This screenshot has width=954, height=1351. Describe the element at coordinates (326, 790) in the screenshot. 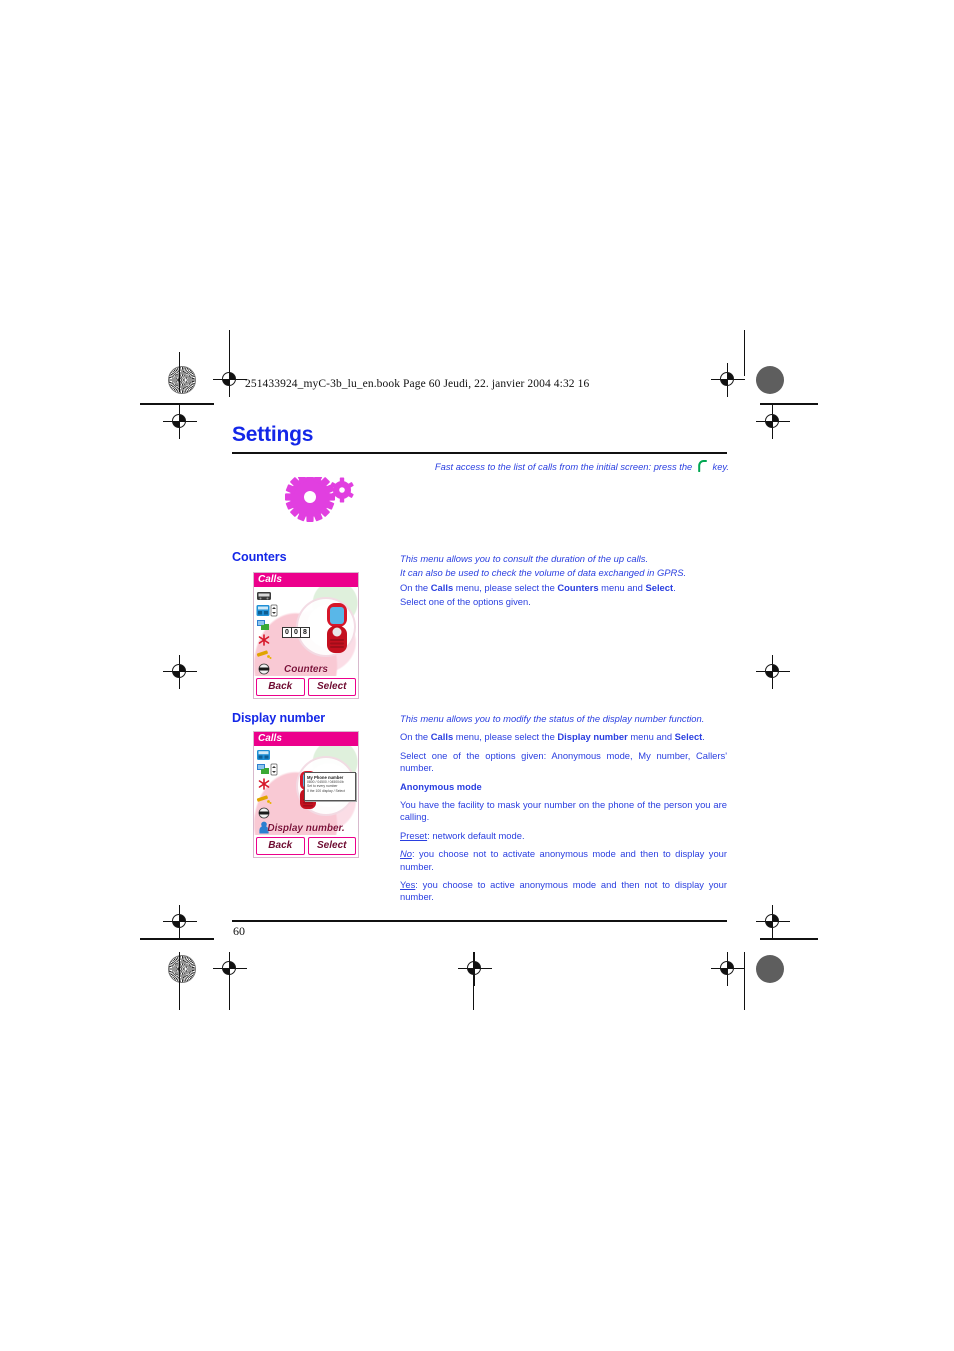

I see `dialog-sub-3: 0 the 100 display / Select` at that location.